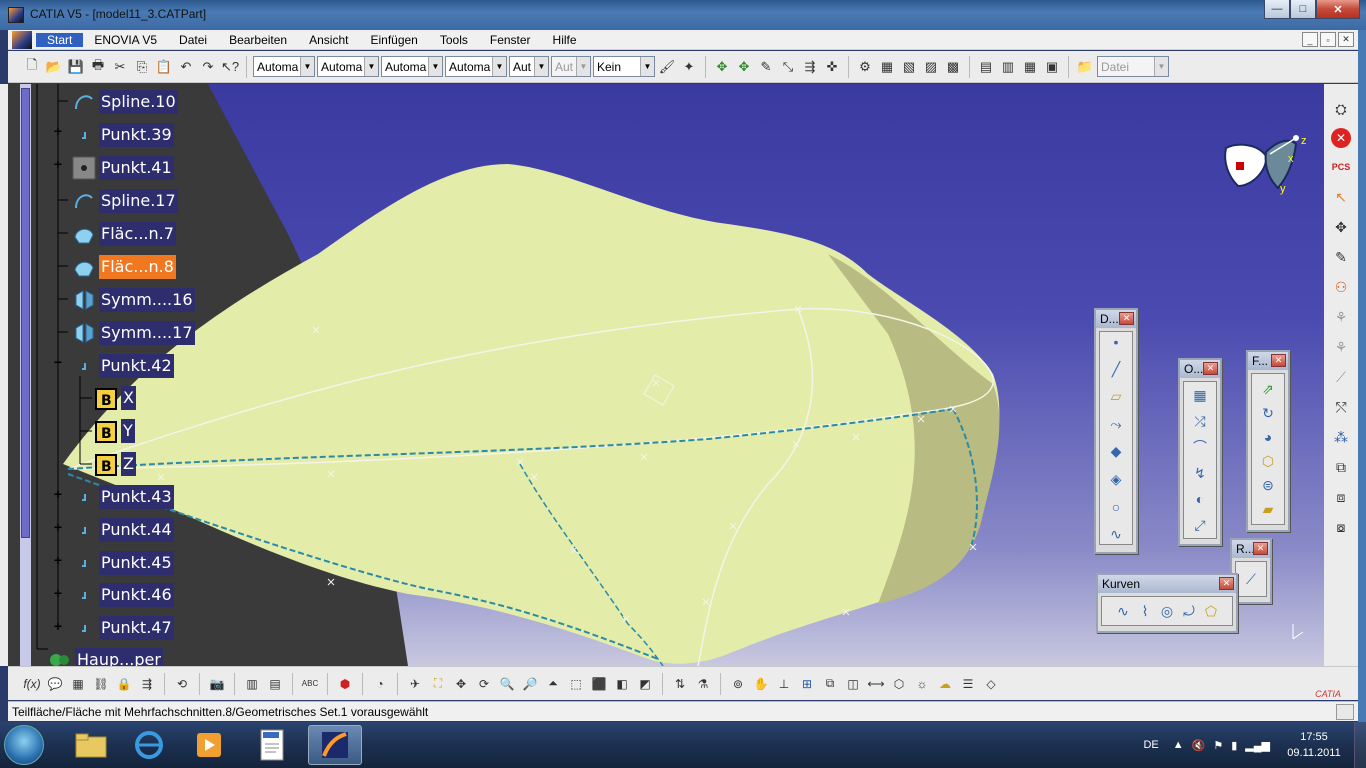 The width and height of the screenshot is (1366, 768). I want to click on floating-toolbar-kurven: Kurven ✕ ∿ ⌇ ◎ ⤾ ⬠, so click(1167, 603).